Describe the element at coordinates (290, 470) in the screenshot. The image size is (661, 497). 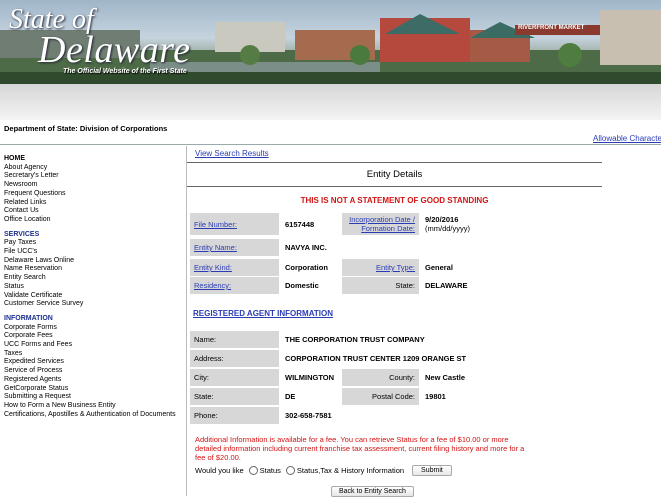
I see `status-tax-history-radio` at that location.